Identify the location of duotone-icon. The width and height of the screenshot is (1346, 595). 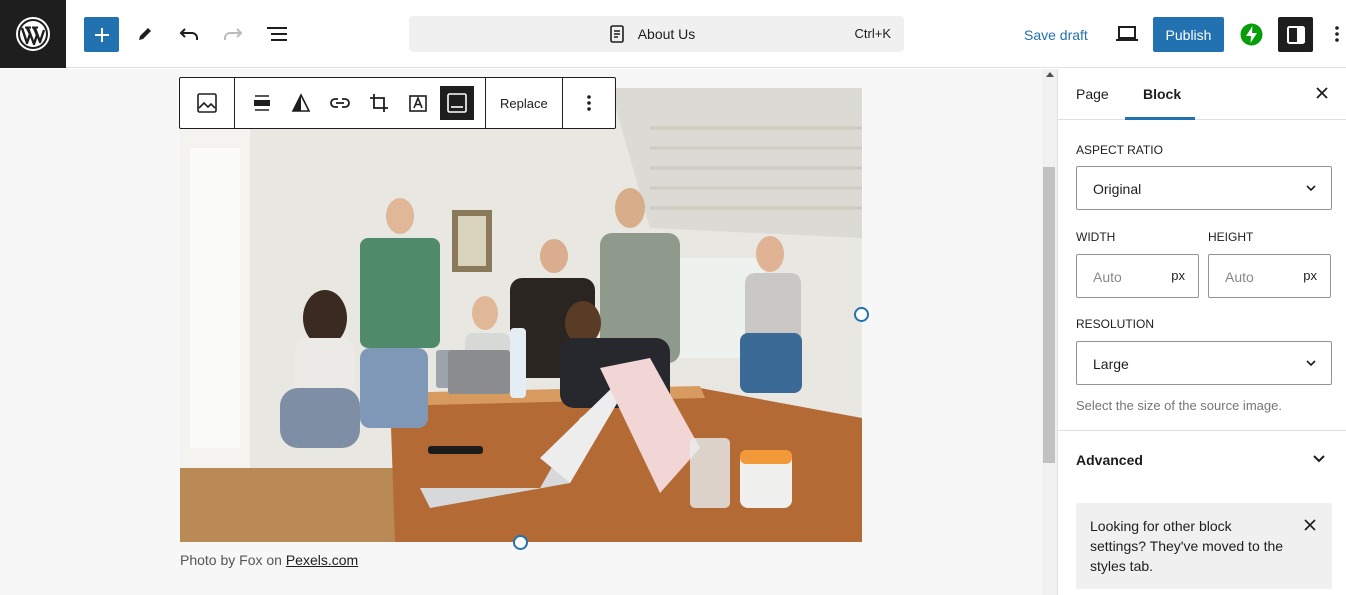
(300, 102).